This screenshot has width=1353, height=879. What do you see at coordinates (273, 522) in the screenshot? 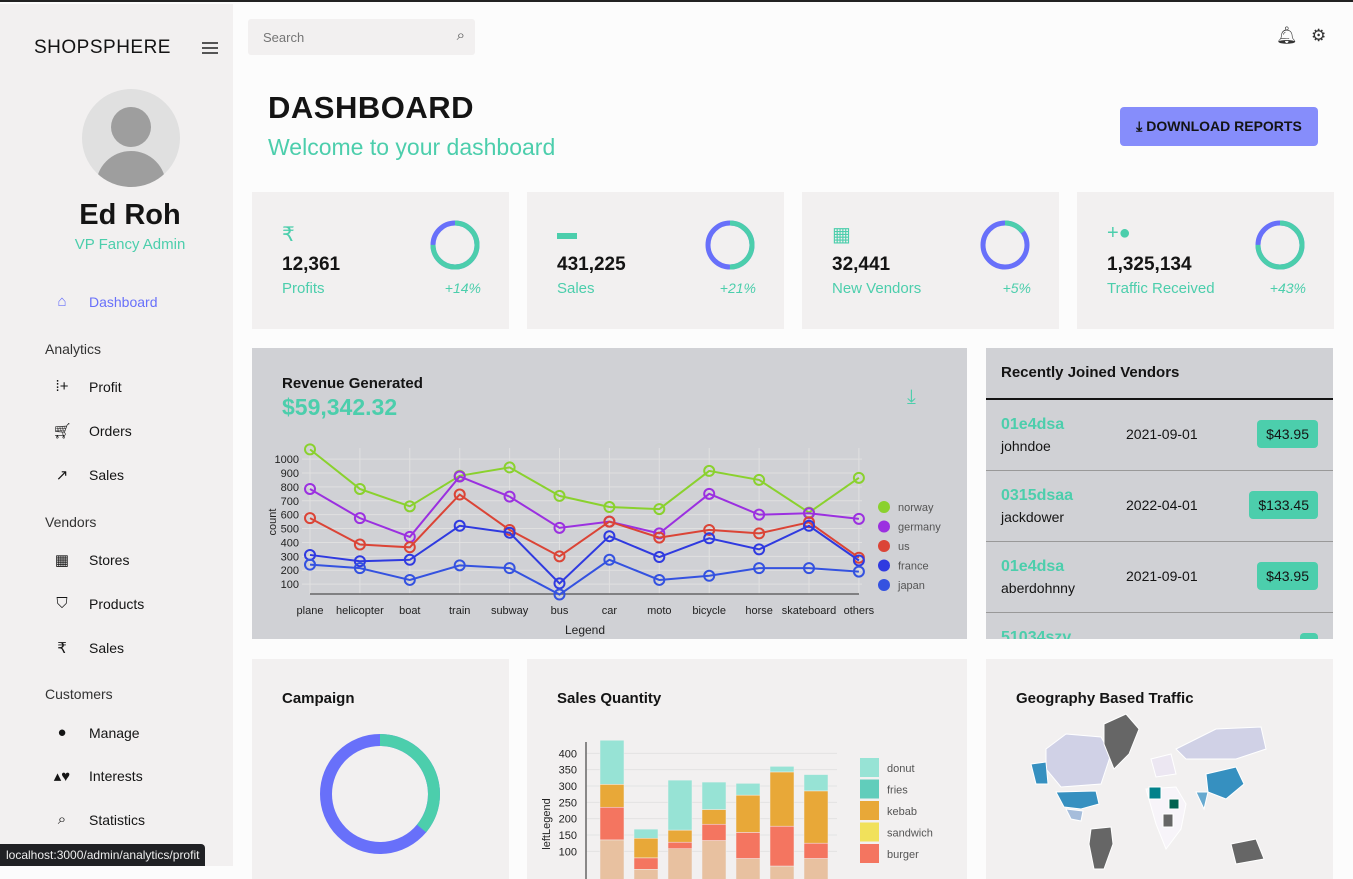
I see `y-axis-label: count` at bounding box center [273, 522].